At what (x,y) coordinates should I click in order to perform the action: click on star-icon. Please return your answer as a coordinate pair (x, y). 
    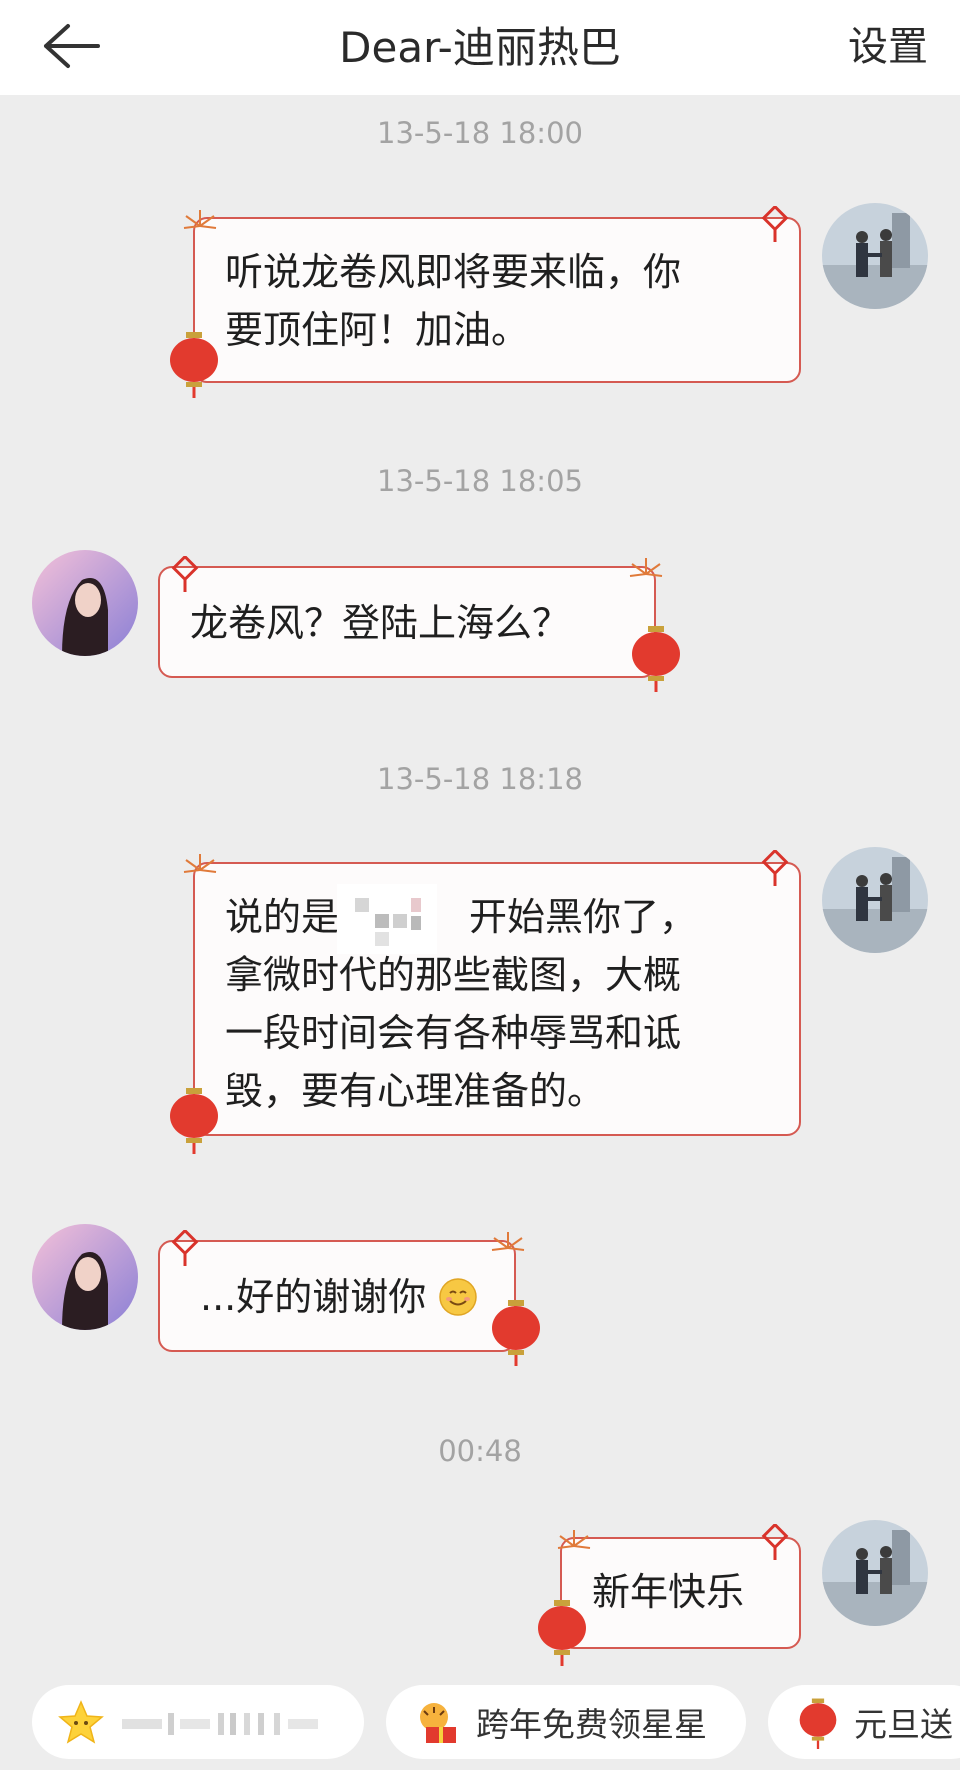
    Looking at the image, I should click on (81, 1722).